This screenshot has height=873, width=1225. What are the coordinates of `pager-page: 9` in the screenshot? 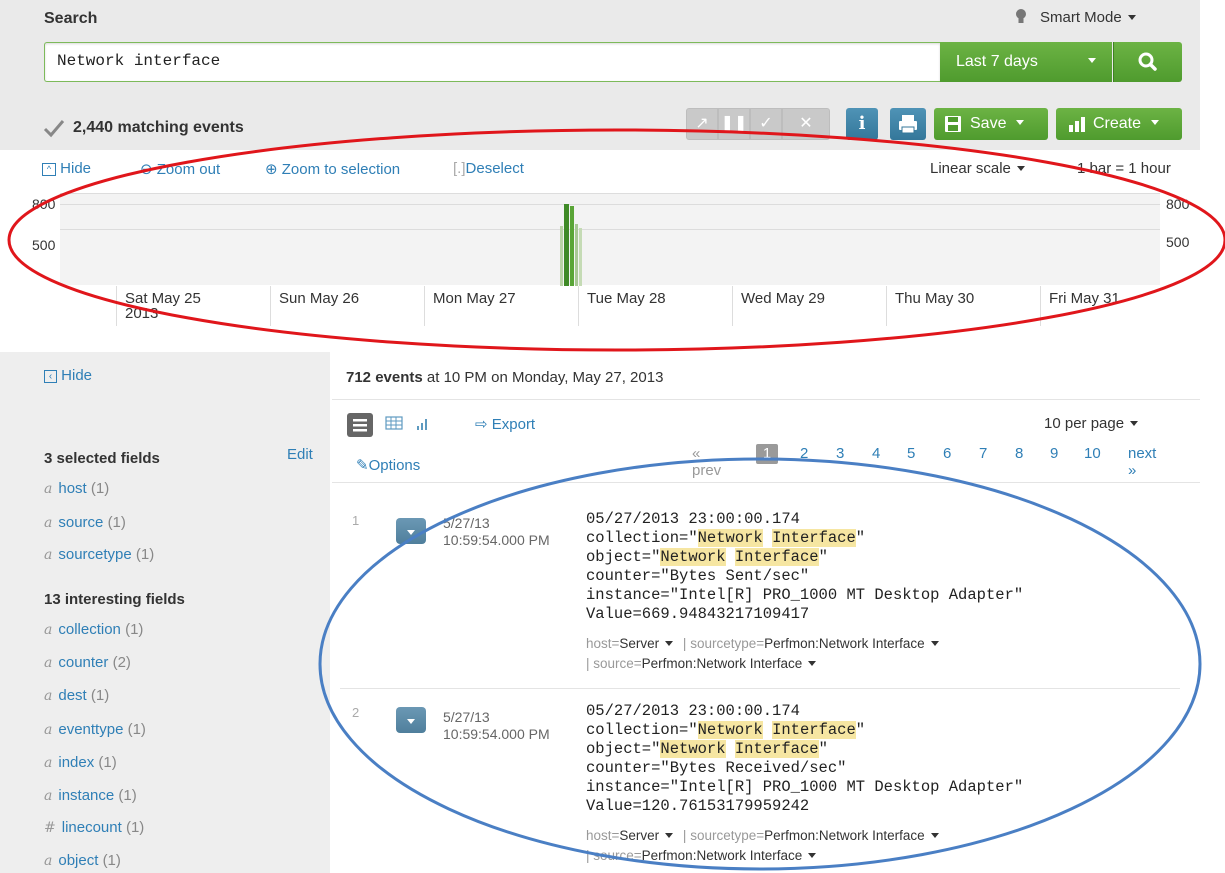 It's located at (1054, 453).